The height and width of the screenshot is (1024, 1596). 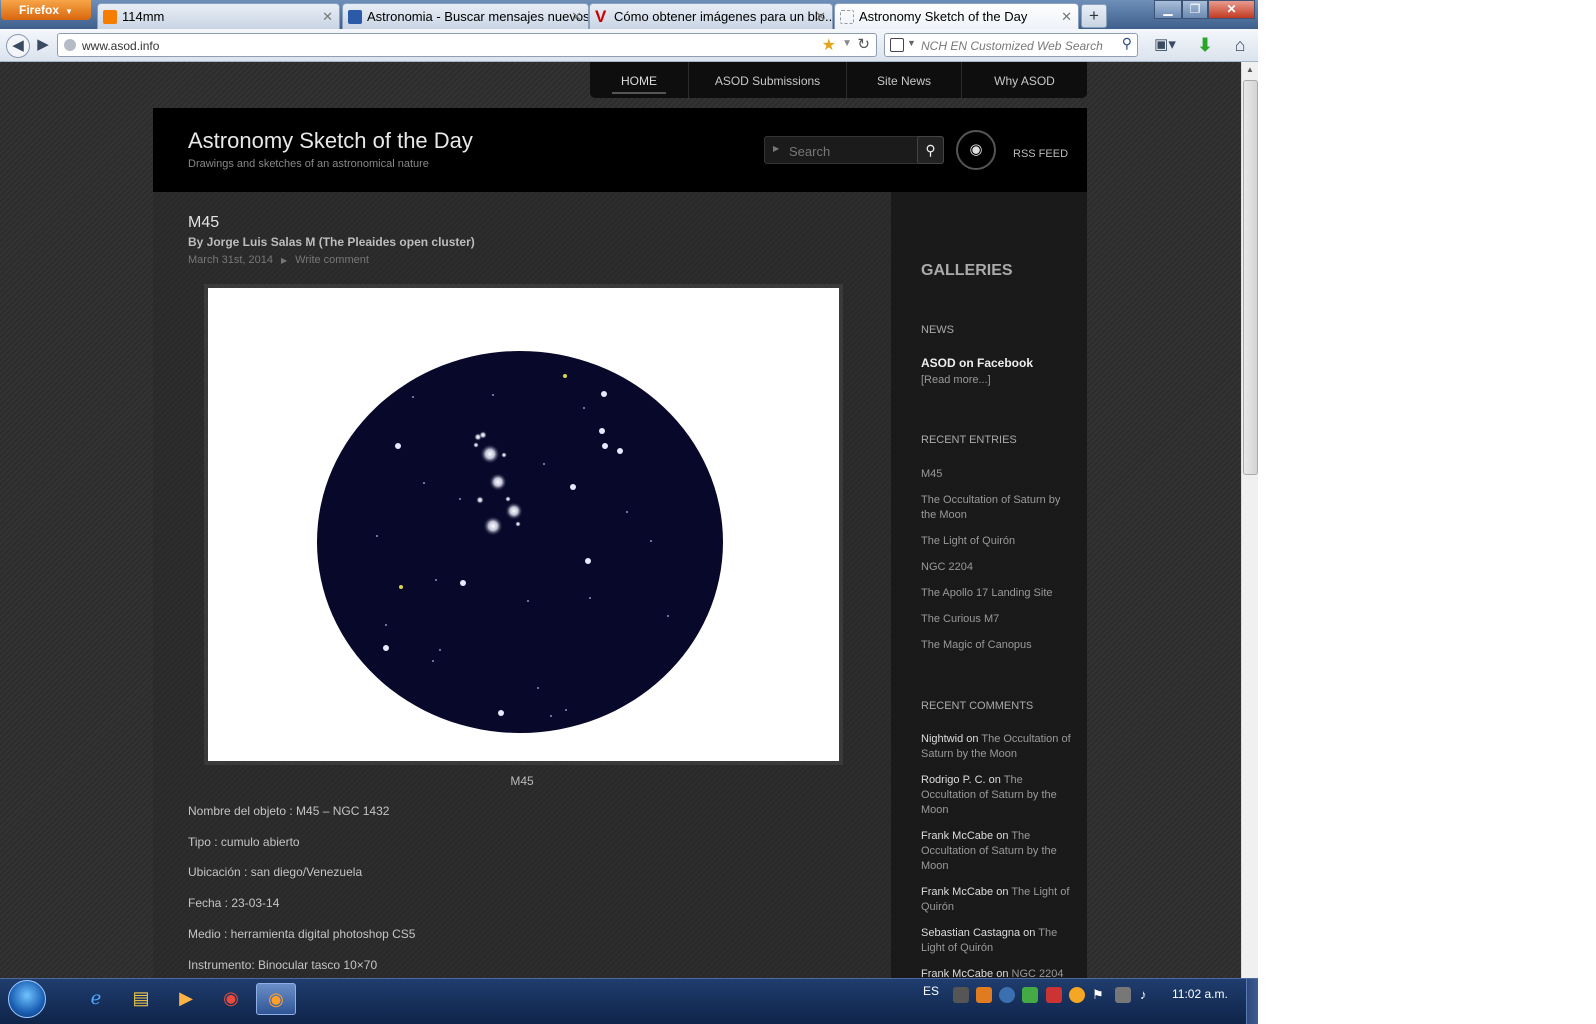 What do you see at coordinates (1195, 9) in the screenshot?
I see `maximize-button: ❐` at bounding box center [1195, 9].